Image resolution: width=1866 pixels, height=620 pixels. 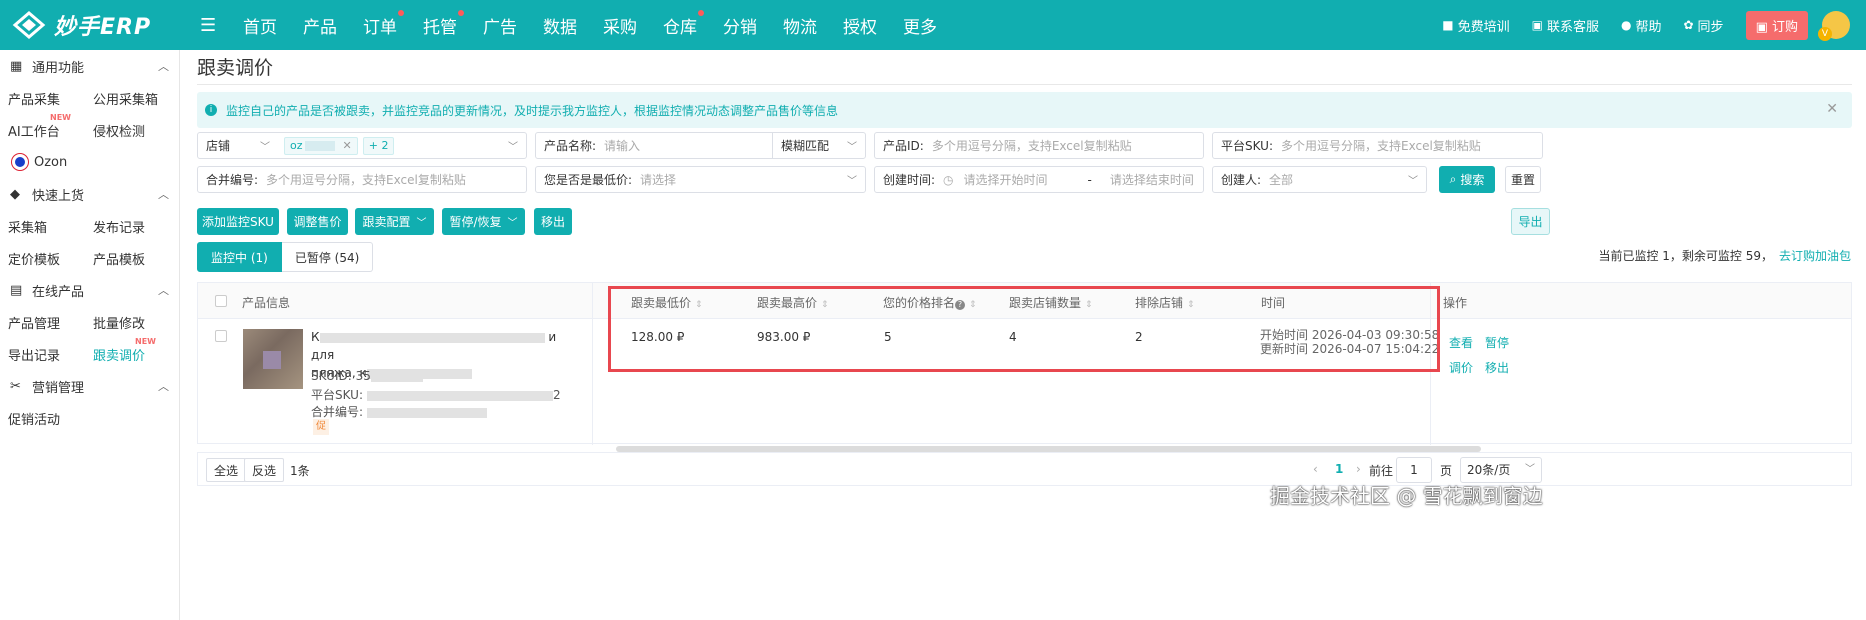 What do you see at coordinates (1776, 25) in the screenshot?
I see `order-button: ▣ 订购` at bounding box center [1776, 25].